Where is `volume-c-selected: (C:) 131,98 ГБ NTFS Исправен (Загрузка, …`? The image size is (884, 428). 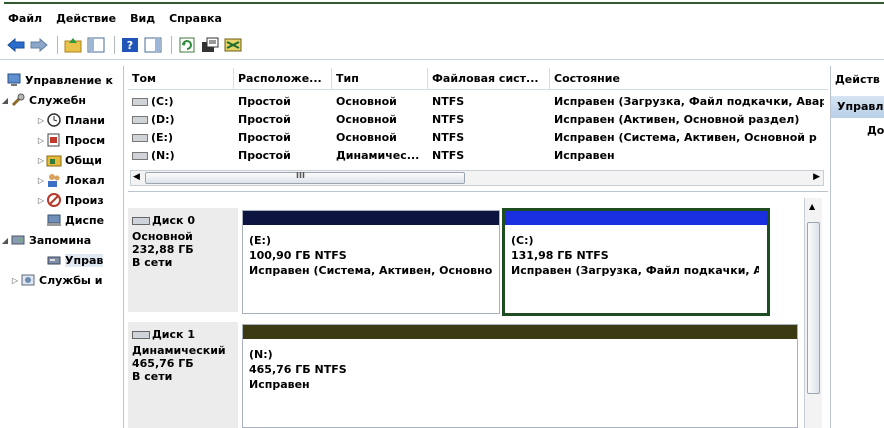
volume-c-selected: (C:) 131,98 ГБ NTFS Исправен (Загрузка, … is located at coordinates (636, 262).